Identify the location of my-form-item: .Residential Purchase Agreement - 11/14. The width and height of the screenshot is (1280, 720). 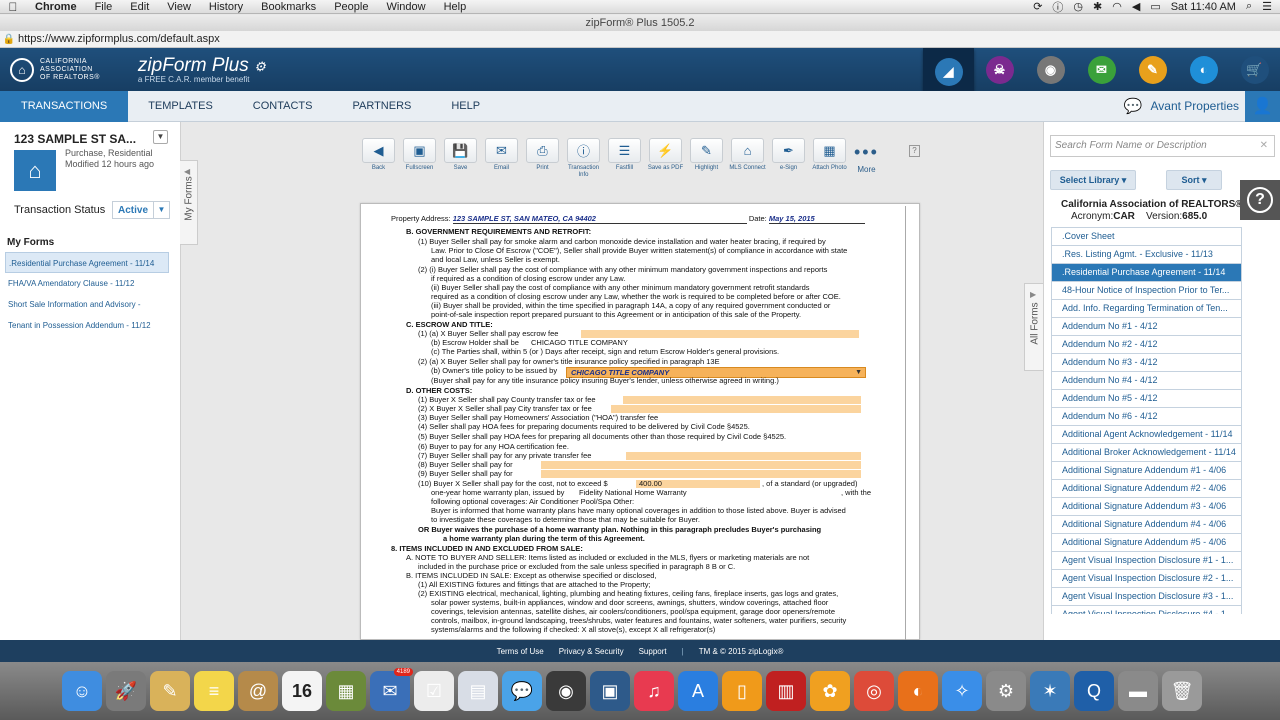
(87, 262).